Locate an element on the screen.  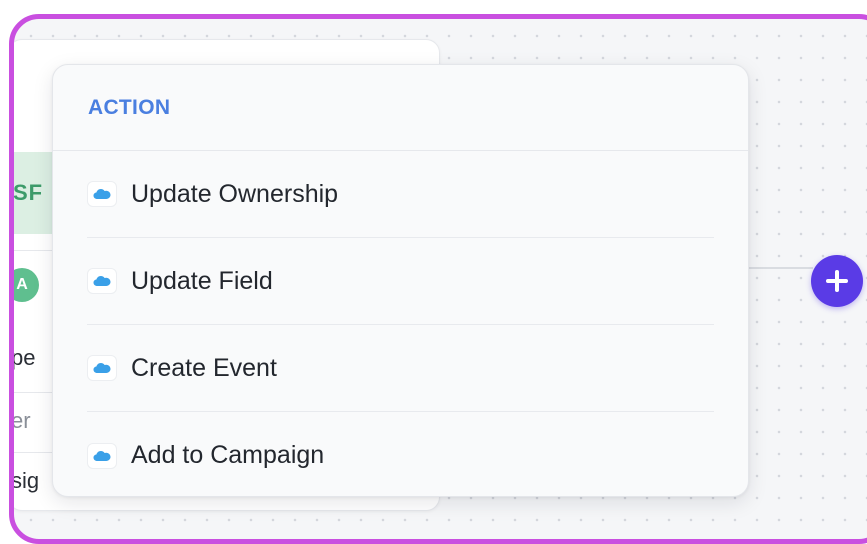
add-step-button is located at coordinates (837, 281).